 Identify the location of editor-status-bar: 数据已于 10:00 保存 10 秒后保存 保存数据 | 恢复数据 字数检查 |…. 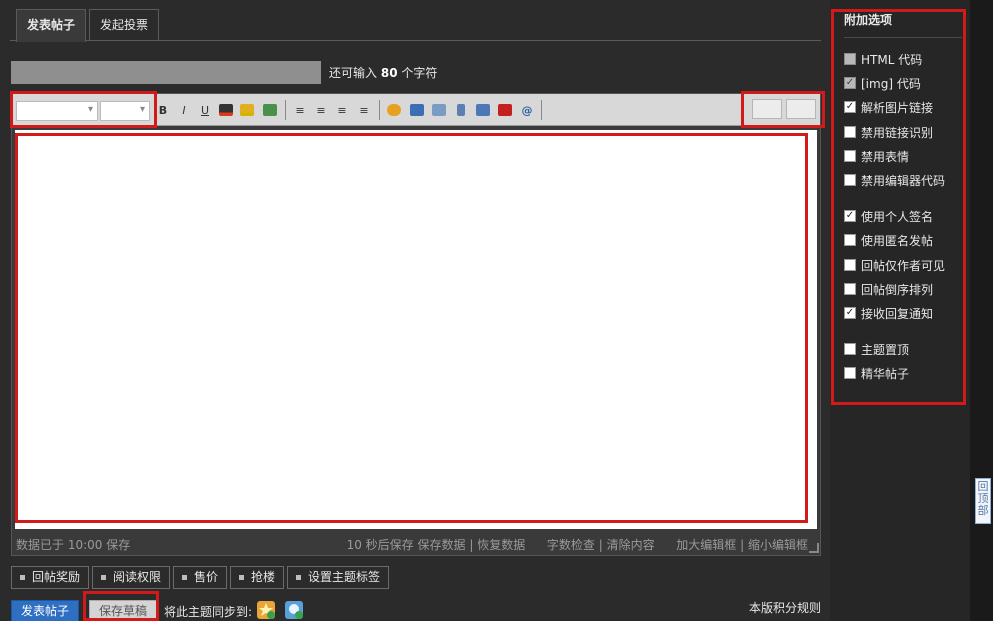
(416, 544).